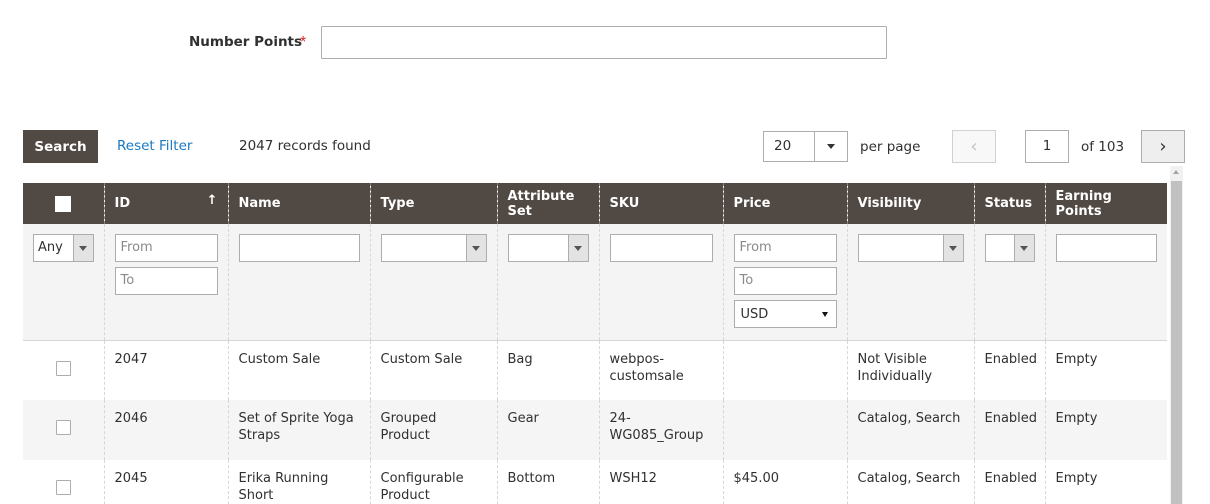  I want to click on required-asterisk: *, so click(303, 42).